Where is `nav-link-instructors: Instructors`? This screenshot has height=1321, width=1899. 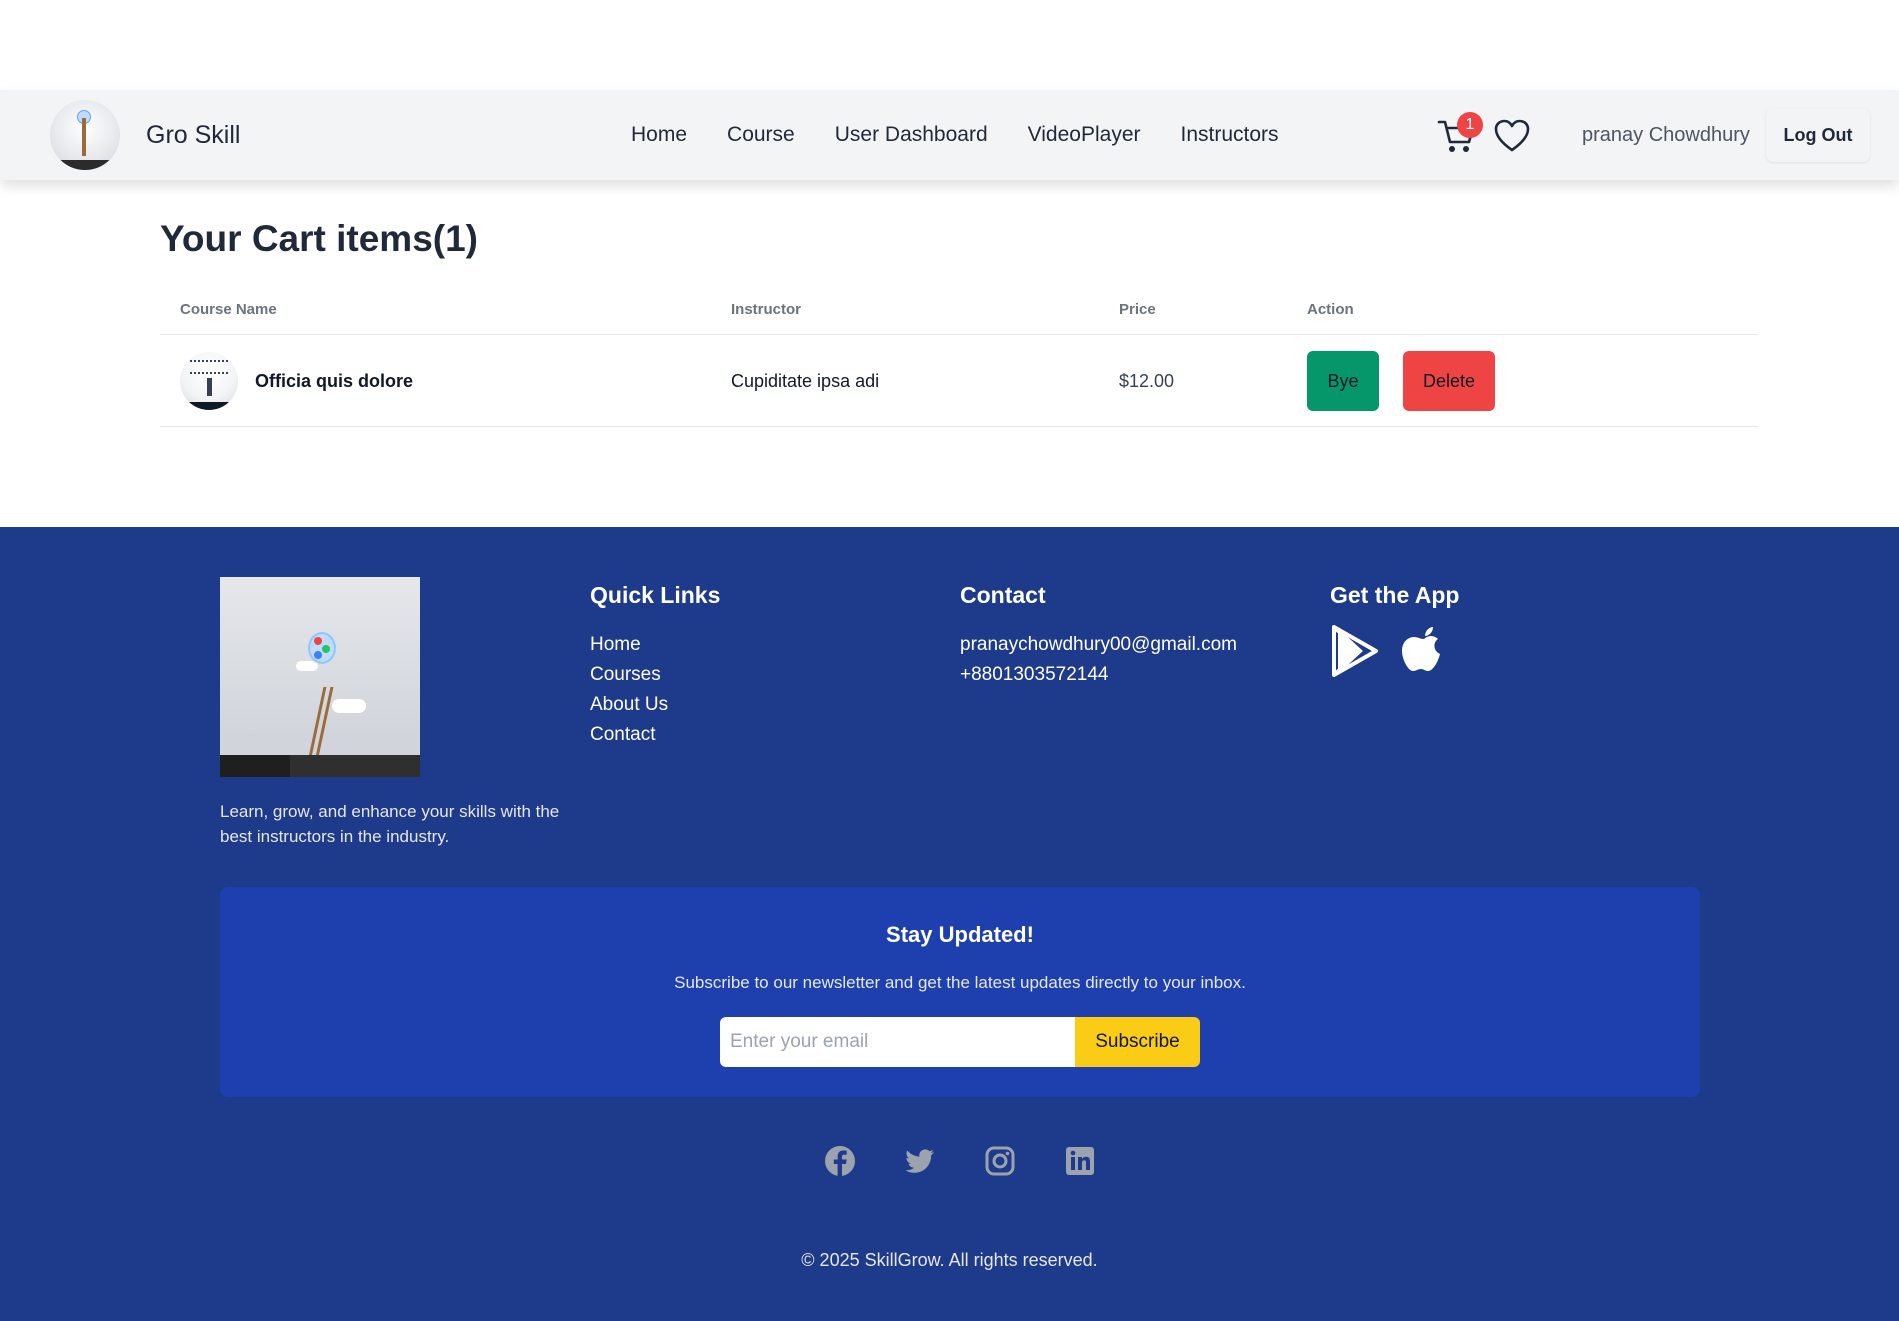 nav-link-instructors: Instructors is located at coordinates (1230, 135).